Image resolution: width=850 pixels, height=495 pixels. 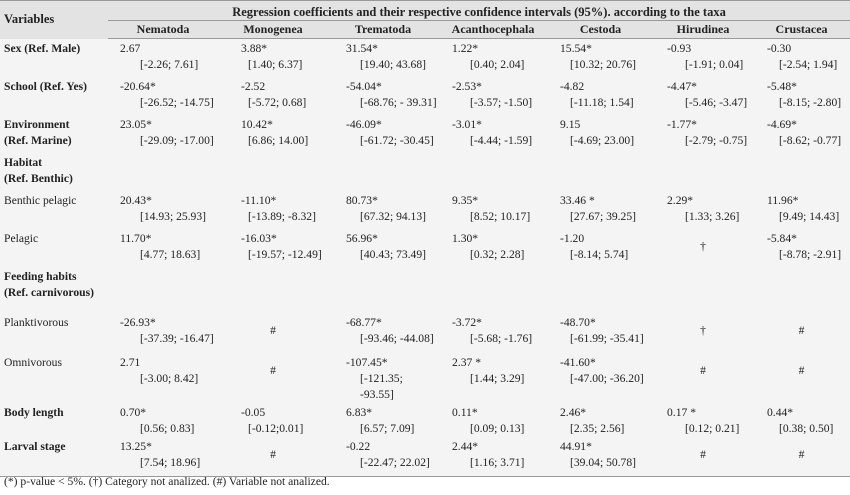 What do you see at coordinates (783, 200) in the screenshot?
I see `coefficient-value: 11.96*` at bounding box center [783, 200].